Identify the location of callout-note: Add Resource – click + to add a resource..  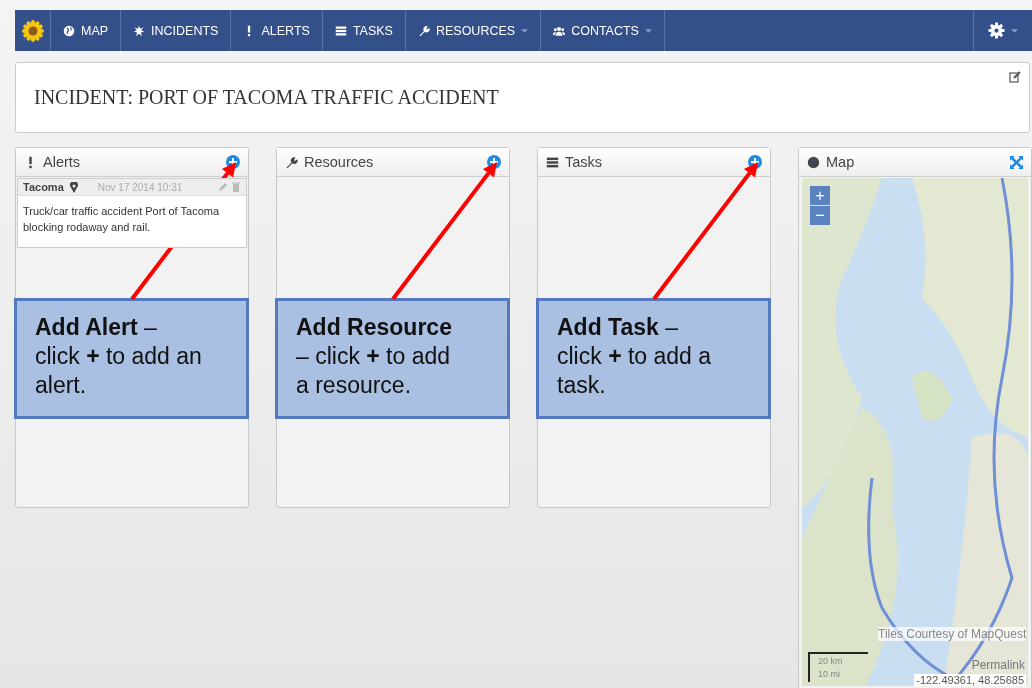
(392, 358).